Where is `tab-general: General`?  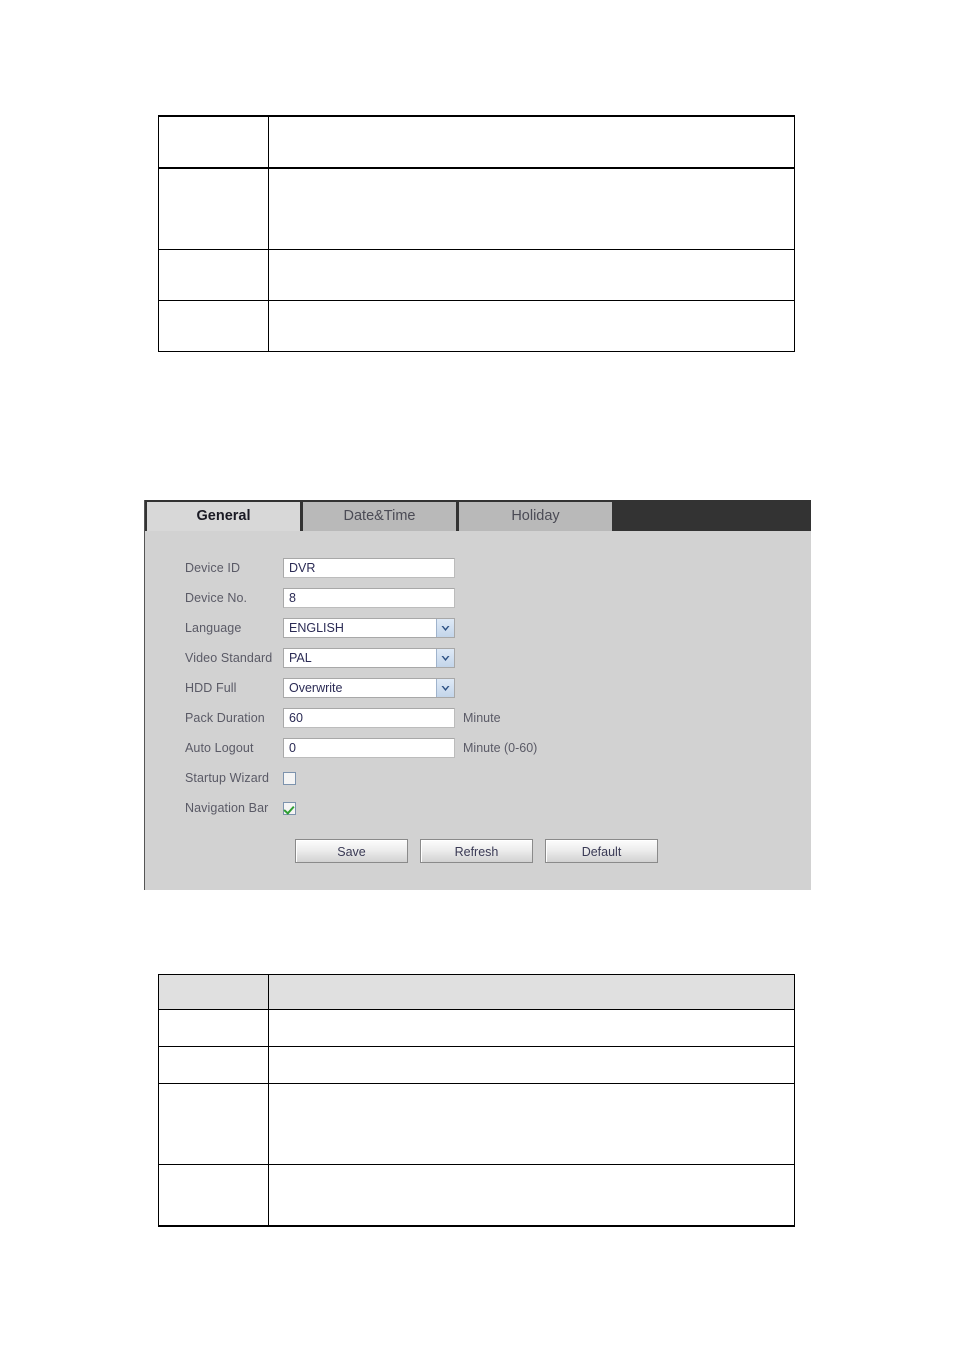 tab-general: General is located at coordinates (223, 516).